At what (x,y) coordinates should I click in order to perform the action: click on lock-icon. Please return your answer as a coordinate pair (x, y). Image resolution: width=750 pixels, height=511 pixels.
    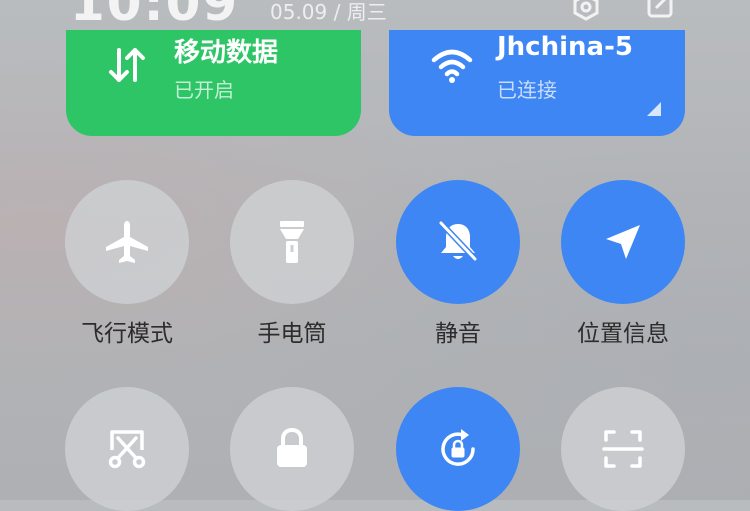
    Looking at the image, I should click on (292, 447).